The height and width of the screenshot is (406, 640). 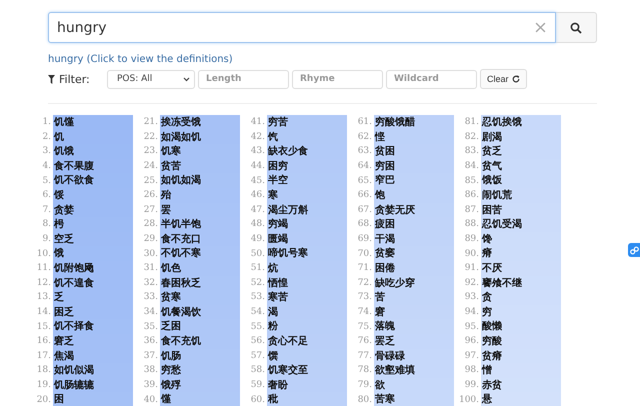 I want to click on result-word: 贪心不足, so click(x=307, y=341).